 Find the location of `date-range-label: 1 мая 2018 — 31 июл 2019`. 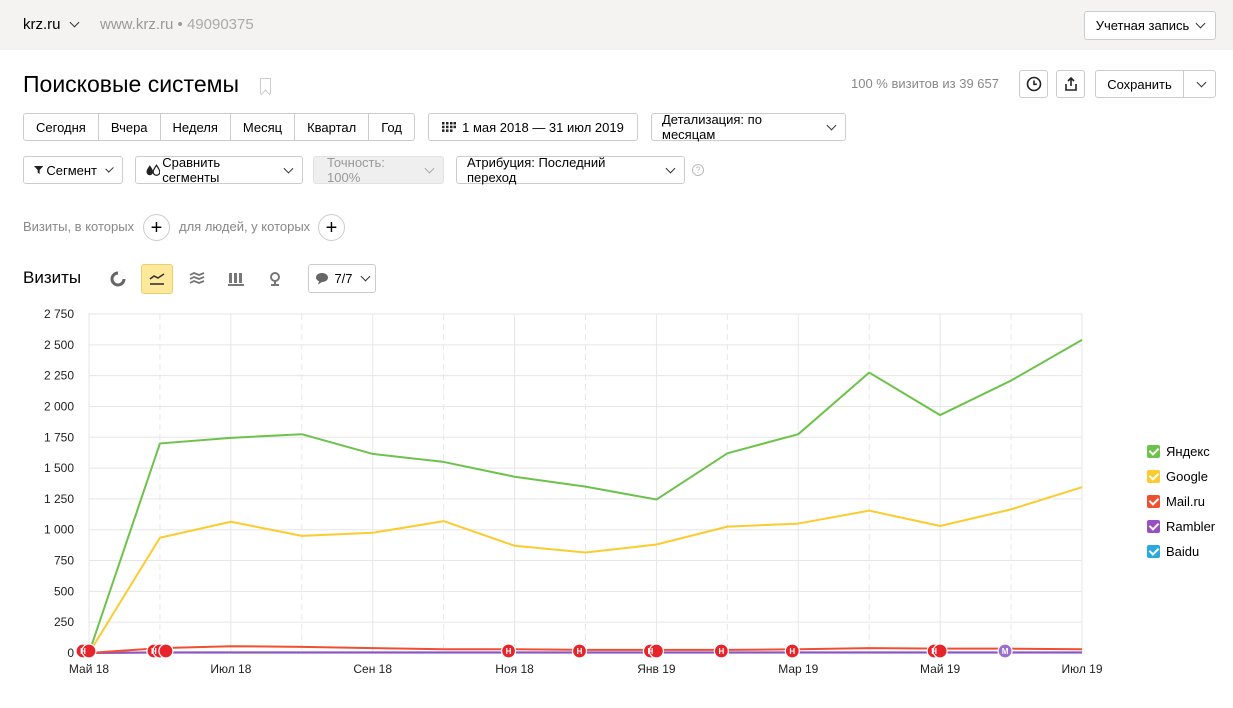

date-range-label: 1 мая 2018 — 31 июл 2019 is located at coordinates (543, 127).